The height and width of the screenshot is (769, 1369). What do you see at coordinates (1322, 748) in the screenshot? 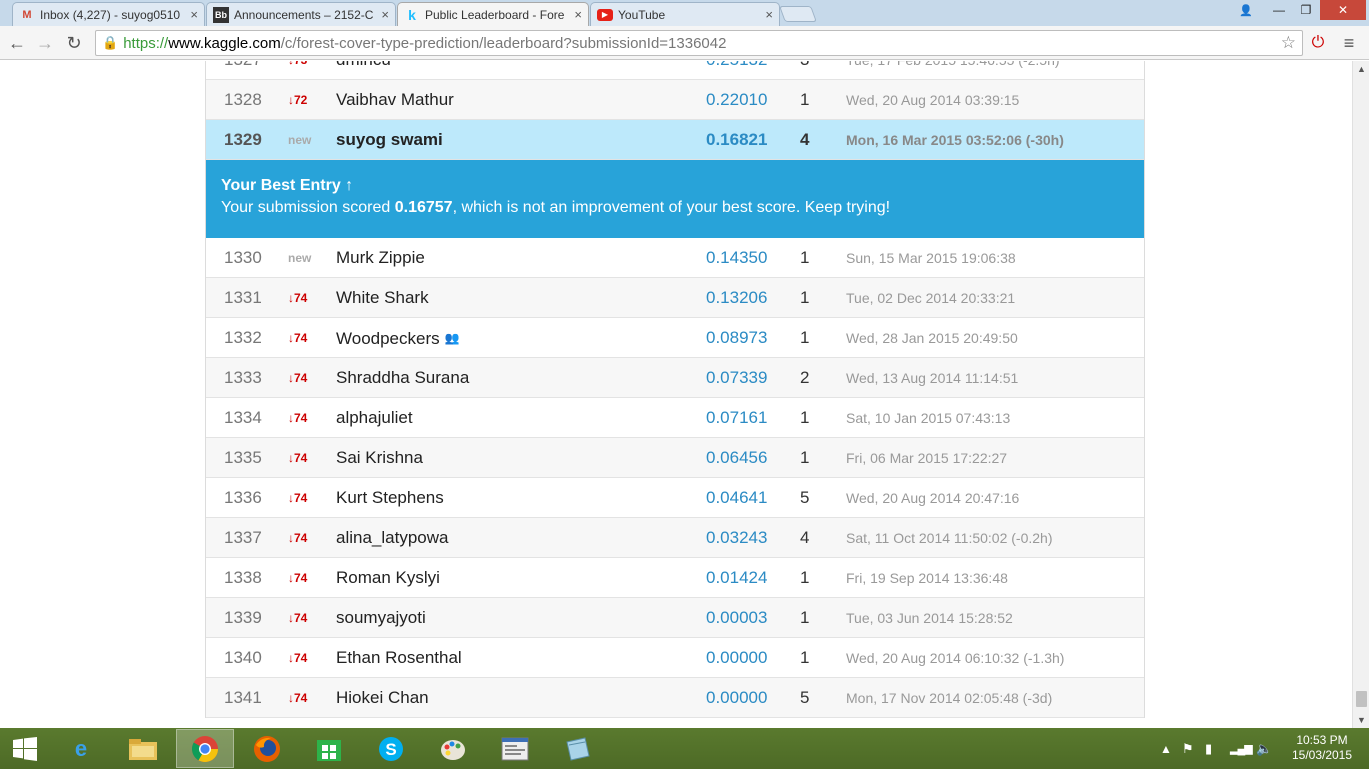
I see `system-clock: 10:53 PM 15/03/2015` at bounding box center [1322, 748].